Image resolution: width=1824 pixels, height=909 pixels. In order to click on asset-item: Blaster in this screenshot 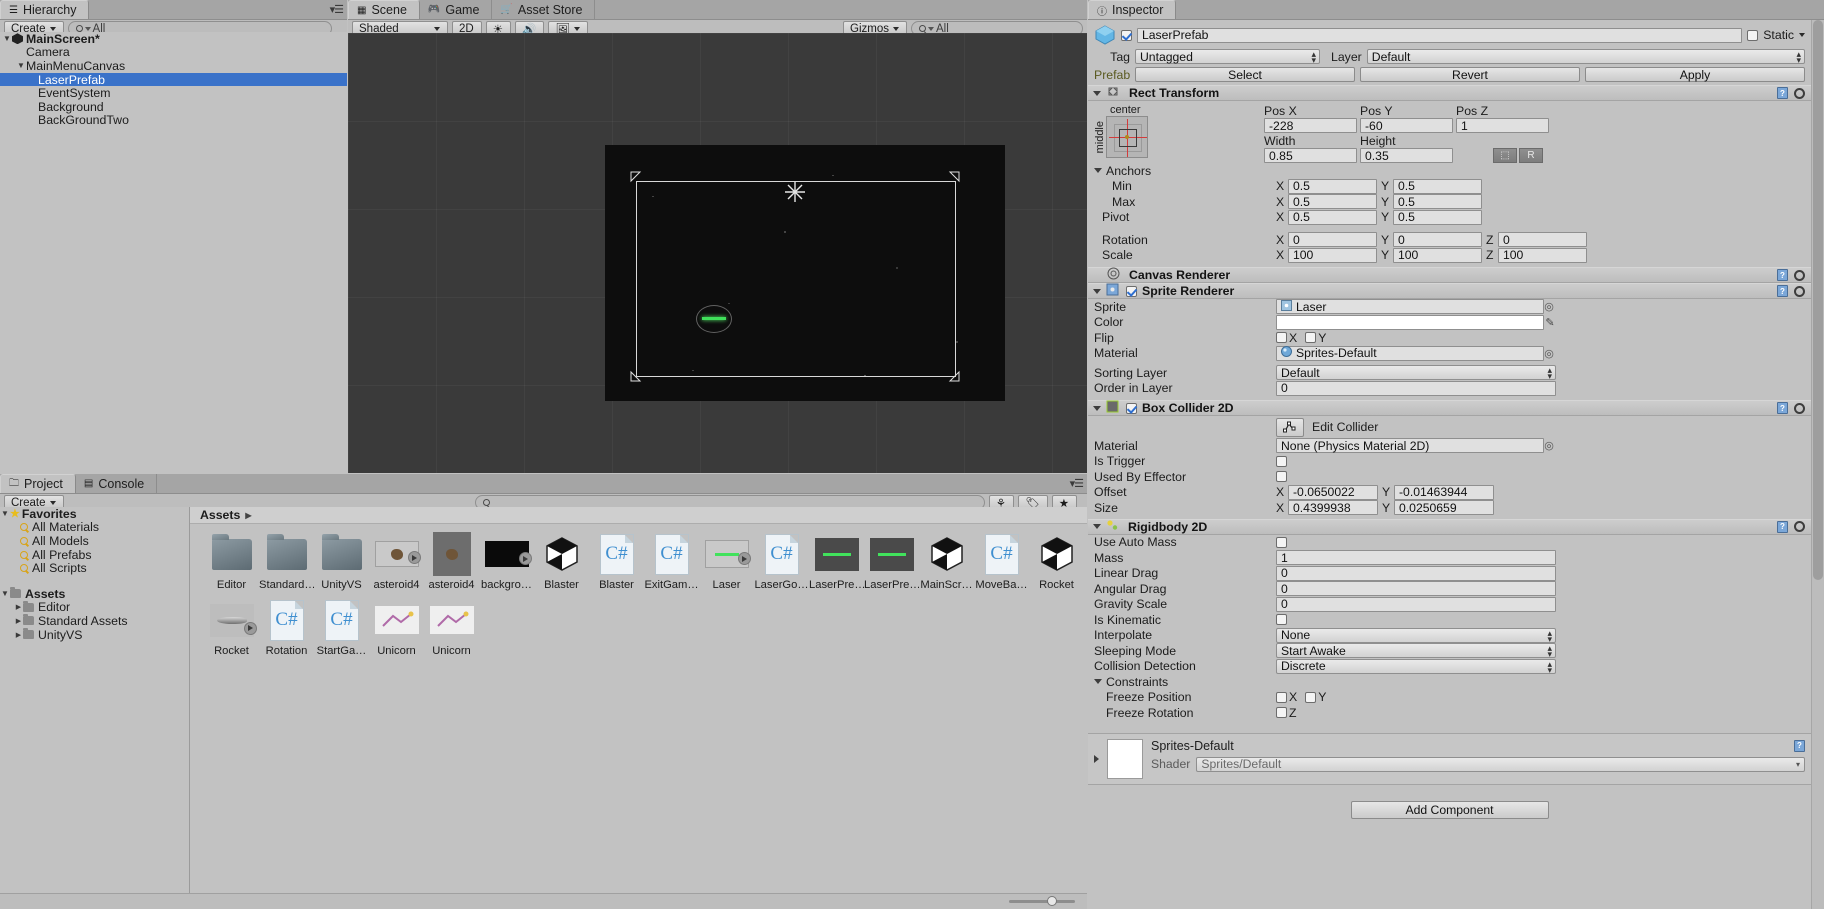, I will do `click(561, 561)`.